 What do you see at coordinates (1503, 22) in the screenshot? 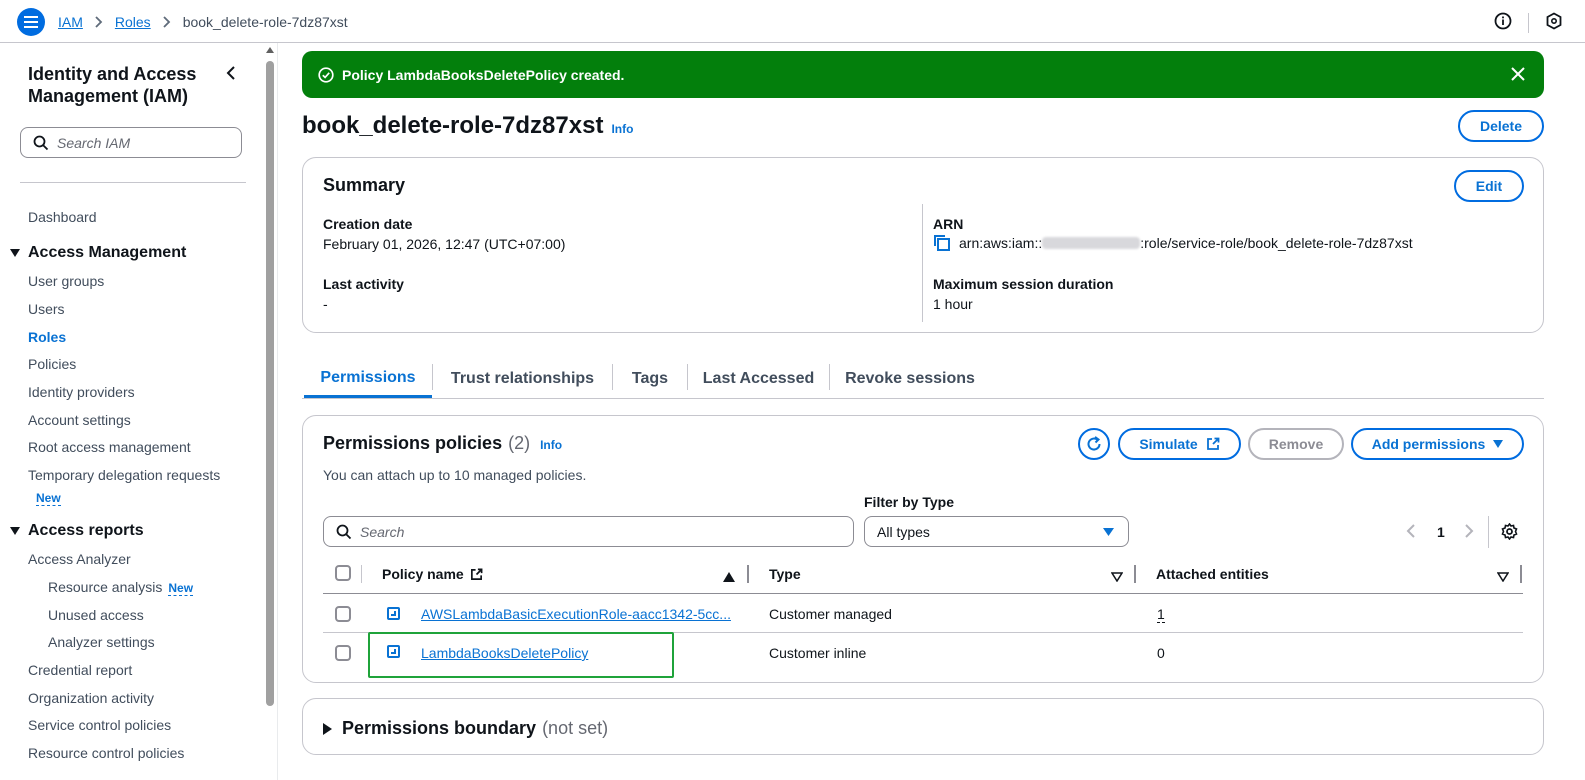
I see `info-circle-icon` at bounding box center [1503, 22].